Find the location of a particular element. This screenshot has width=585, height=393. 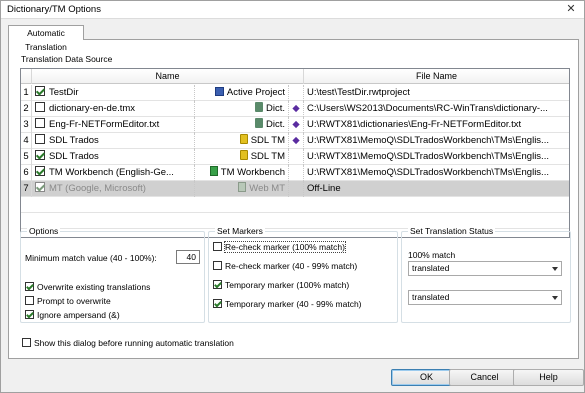

row-name: TestDir is located at coordinates (64, 92).